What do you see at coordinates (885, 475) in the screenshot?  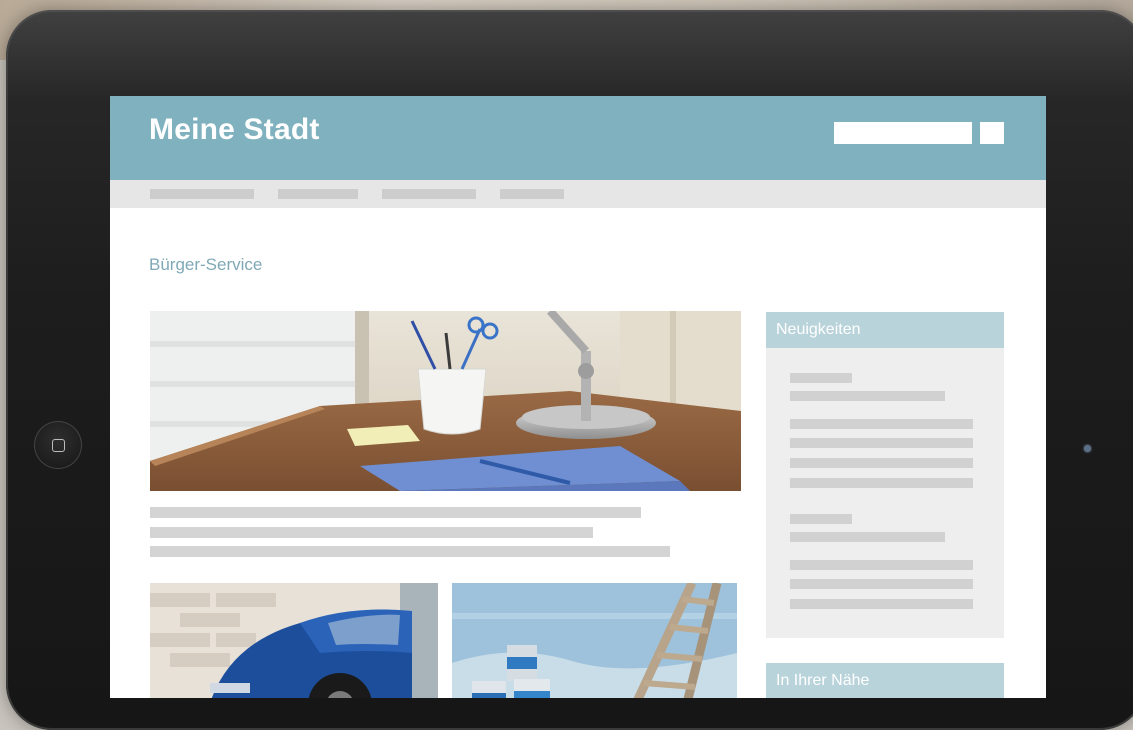 I see `news-panel: Neuigkeiten` at bounding box center [885, 475].